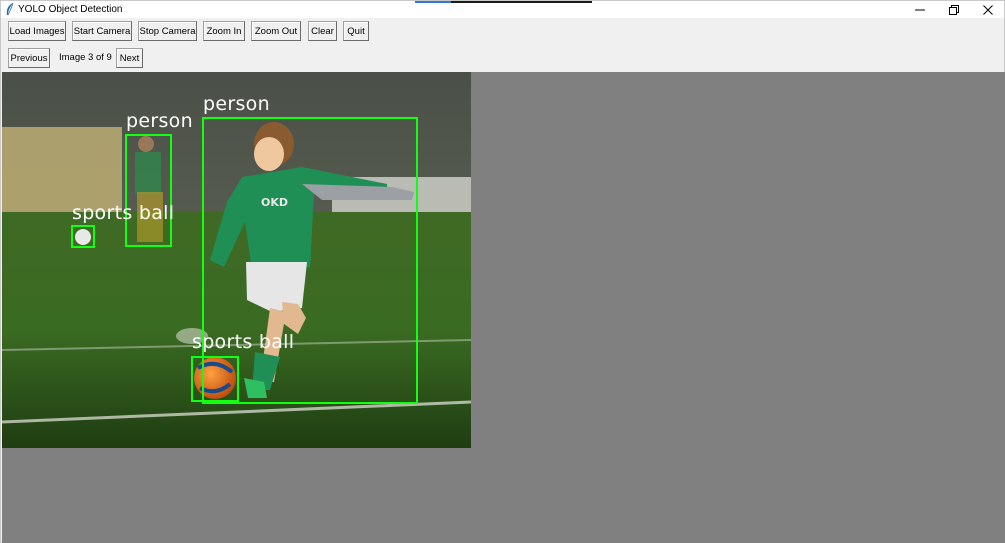 The image size is (1005, 543). What do you see at coordinates (224, 31) in the screenshot?
I see `zoom-in-button: Zoom In` at bounding box center [224, 31].